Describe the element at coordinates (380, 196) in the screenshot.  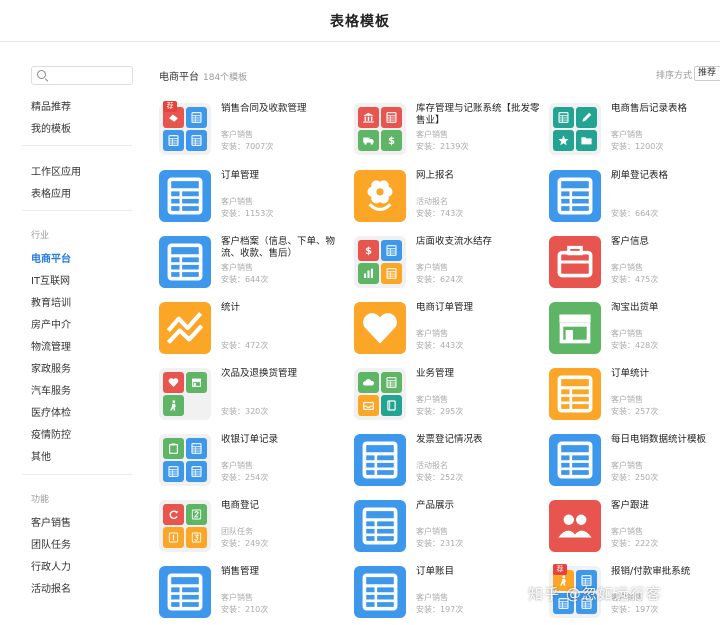
I see `flower-icon` at that location.